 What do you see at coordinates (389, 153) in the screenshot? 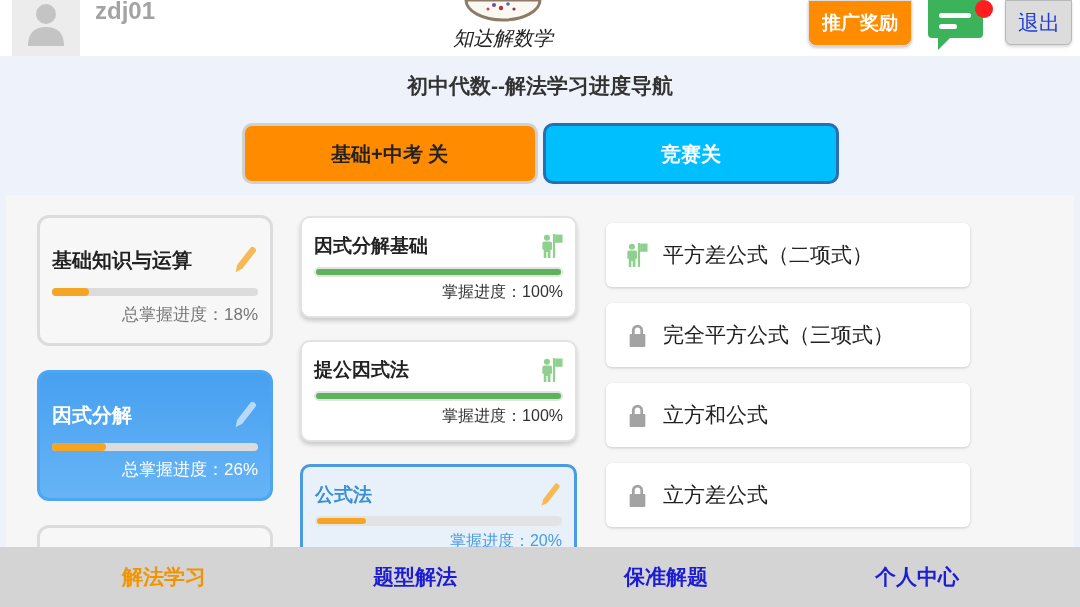
I see `stage-tab: 基础+中考 关` at bounding box center [389, 153].